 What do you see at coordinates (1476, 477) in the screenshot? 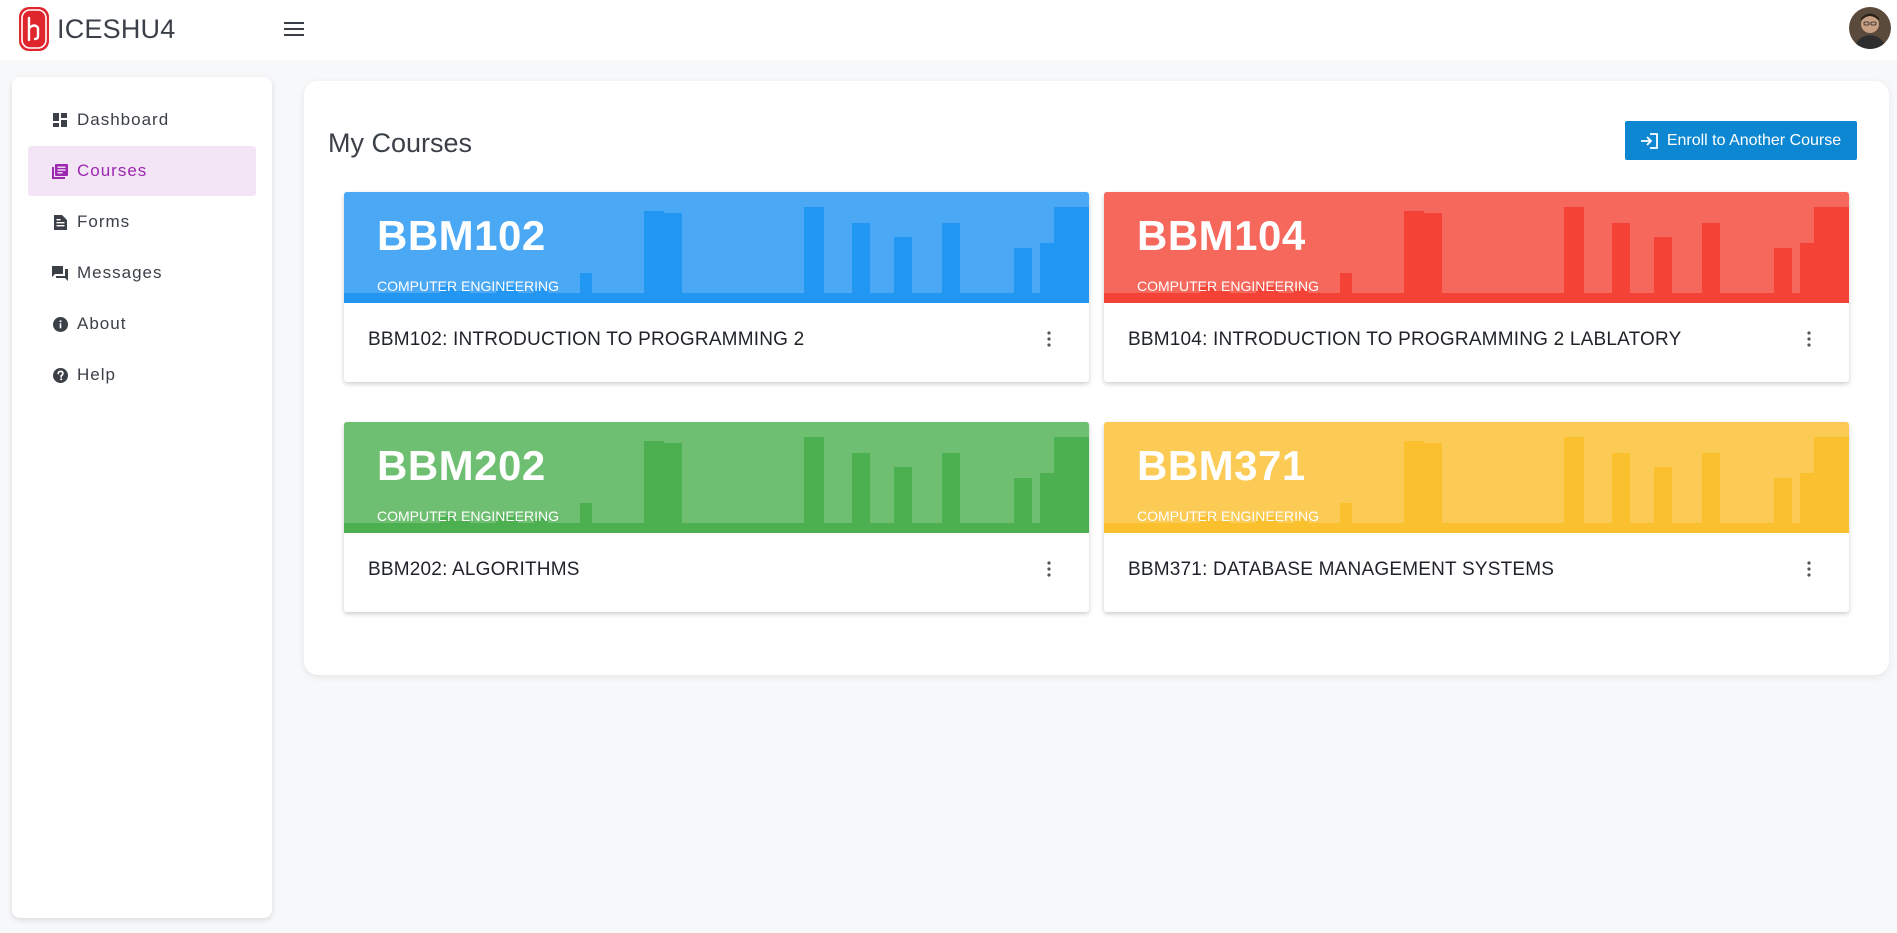
I see `course-card-header: BBM371 COMPUTER ENGINEERING` at bounding box center [1476, 477].